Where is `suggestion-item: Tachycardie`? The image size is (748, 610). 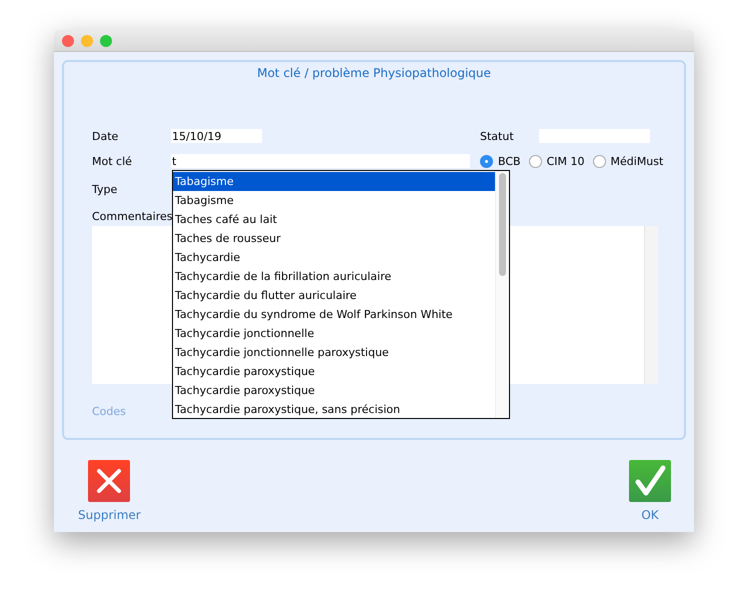 suggestion-item: Tachycardie is located at coordinates (334, 257).